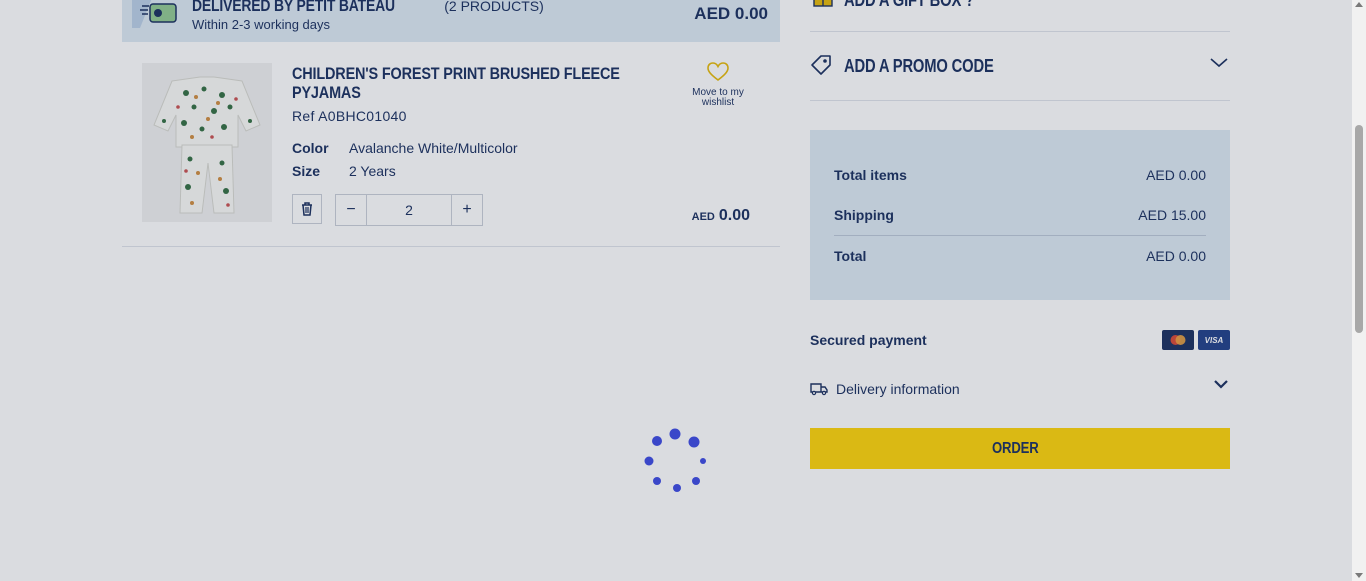 This screenshot has width=1366, height=581. I want to click on page-scrollbar, so click(1359, 290).